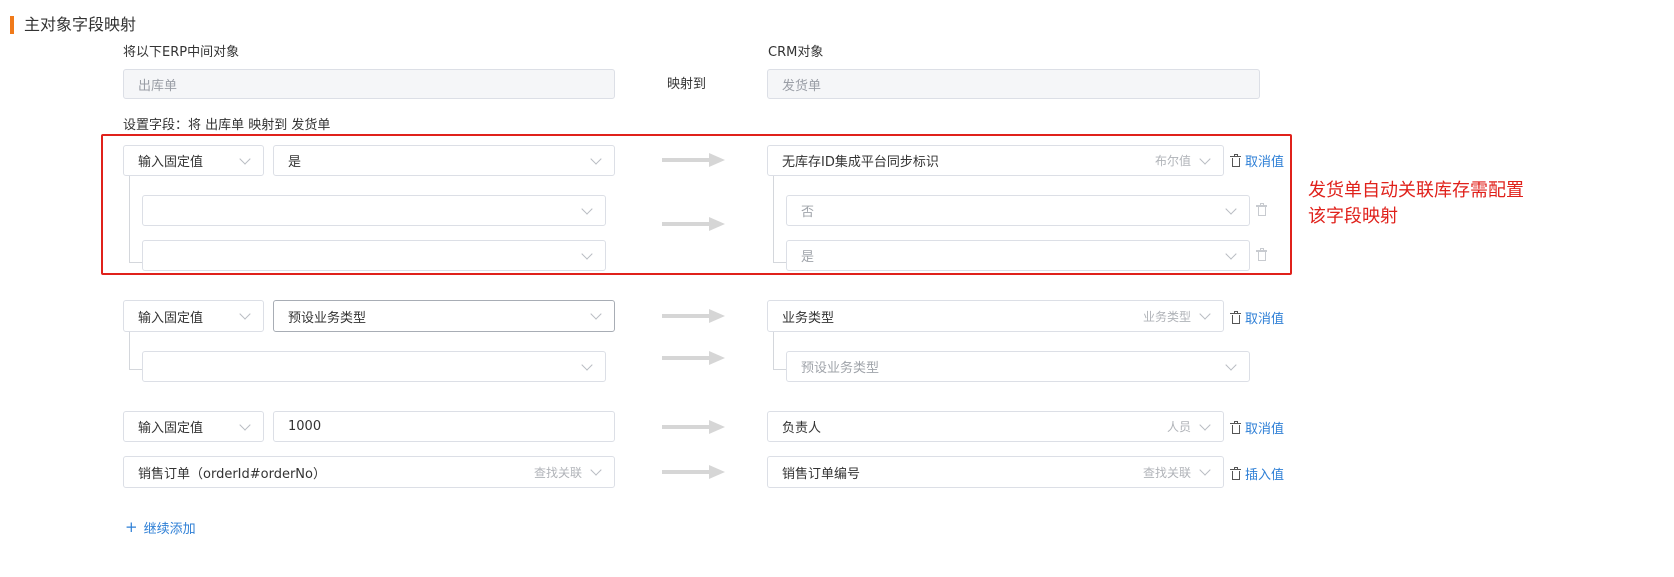 This screenshot has height=577, width=1674. I want to click on add-more-label: 继续添加, so click(169, 529).